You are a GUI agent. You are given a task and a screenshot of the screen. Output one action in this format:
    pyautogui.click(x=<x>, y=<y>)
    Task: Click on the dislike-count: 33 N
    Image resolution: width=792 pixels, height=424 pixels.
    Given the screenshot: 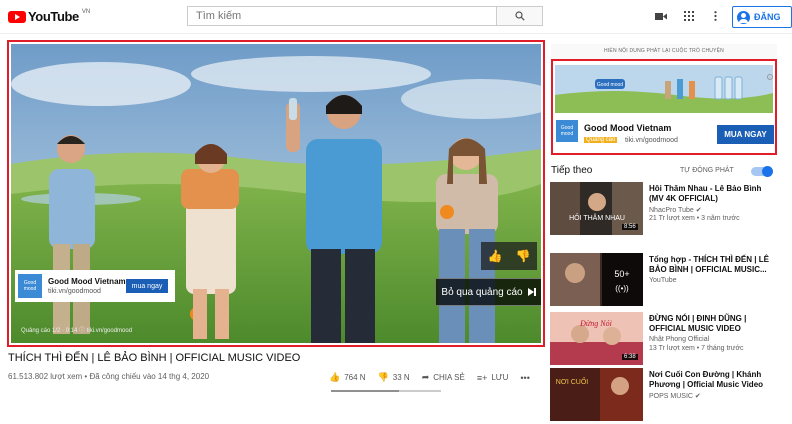 What is the action you would take?
    pyautogui.click(x=401, y=377)
    